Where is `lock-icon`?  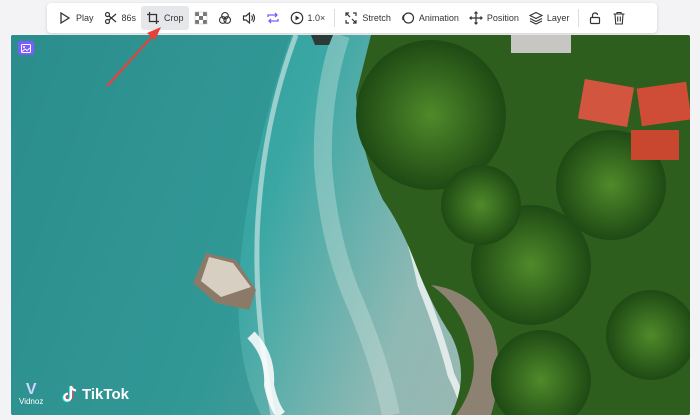
lock-icon is located at coordinates (595, 18).